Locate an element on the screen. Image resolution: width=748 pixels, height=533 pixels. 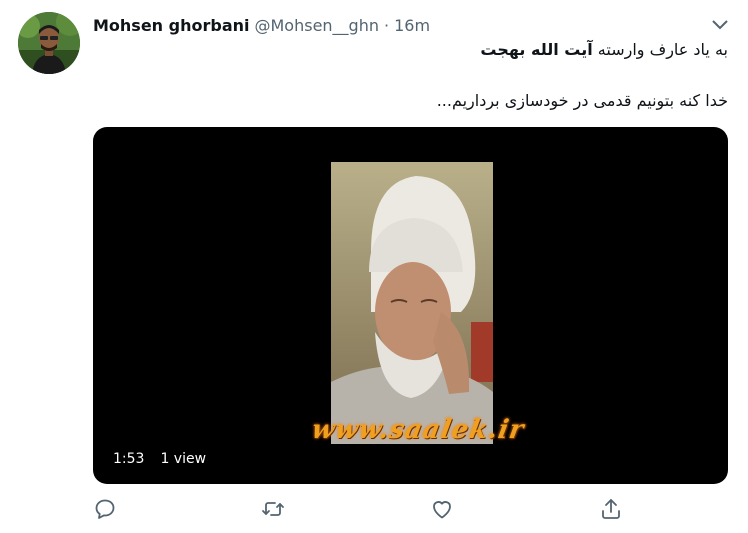
like-button is located at coordinates (443, 510).